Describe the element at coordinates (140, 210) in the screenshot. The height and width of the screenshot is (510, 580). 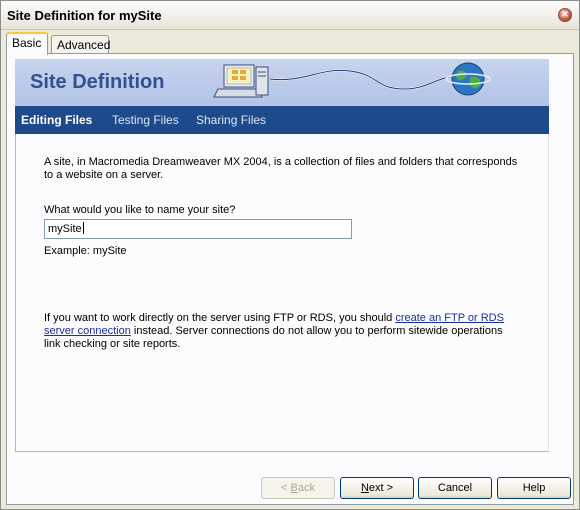
I see `site-name-prompt: What would you like to name your site?` at that location.